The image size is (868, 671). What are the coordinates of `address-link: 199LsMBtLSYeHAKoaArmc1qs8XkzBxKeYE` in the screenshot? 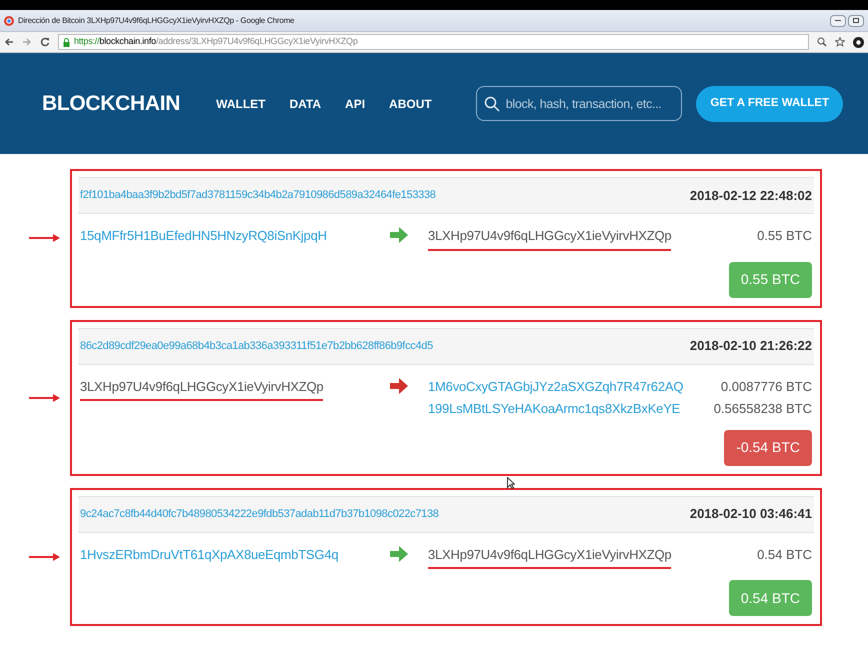 It's located at (554, 408).